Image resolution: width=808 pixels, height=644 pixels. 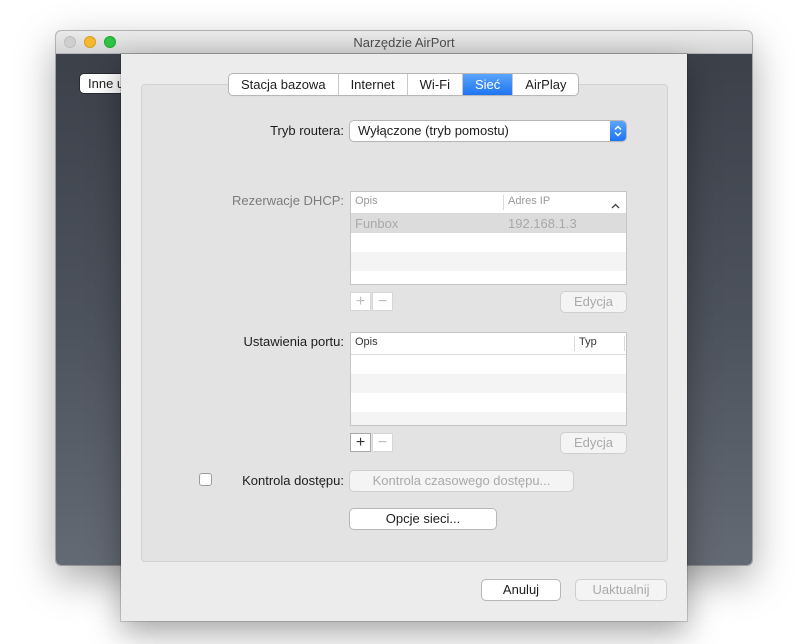 I want to click on tab-base-station: Stacja bazowa, so click(x=284, y=84).